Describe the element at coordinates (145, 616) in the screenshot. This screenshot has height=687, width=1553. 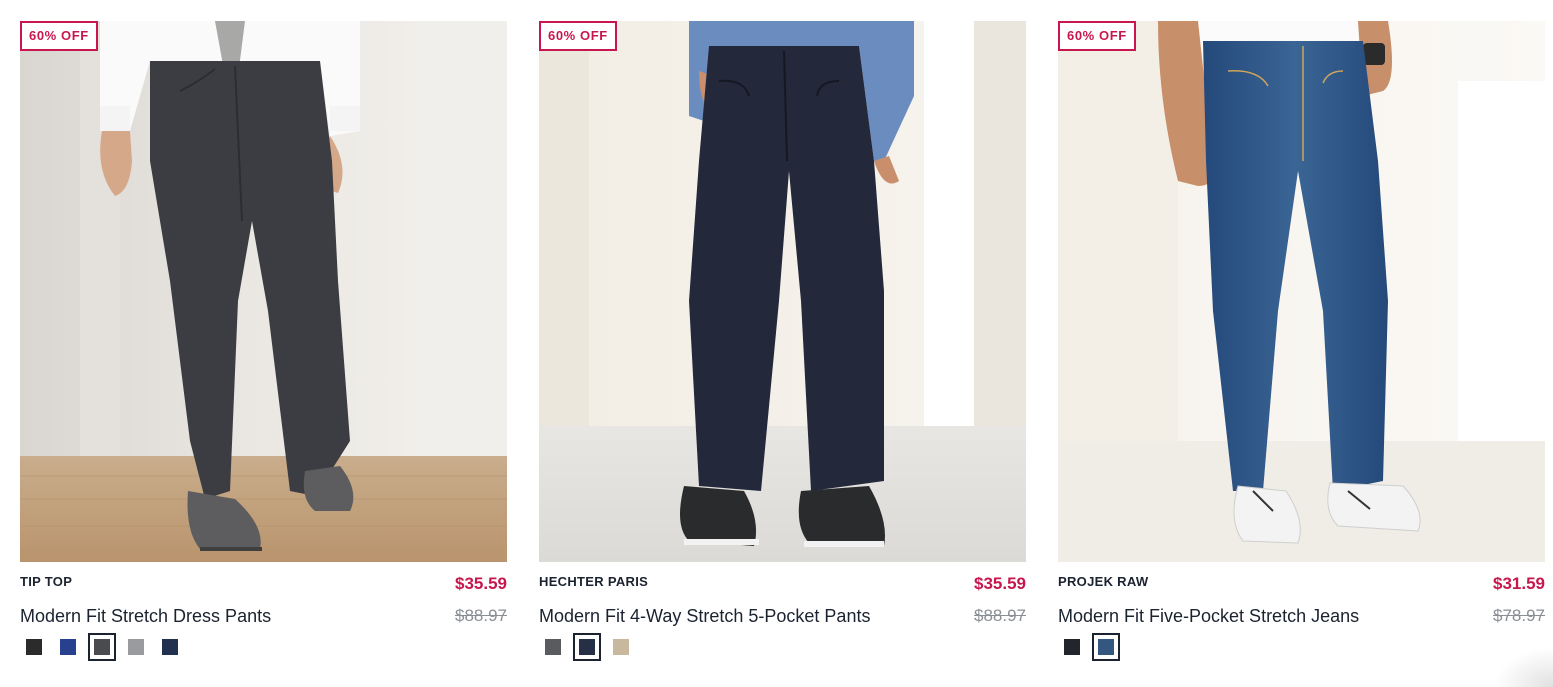
I see `product-name-link: Modern Fit Stretch Dress Pants` at that location.